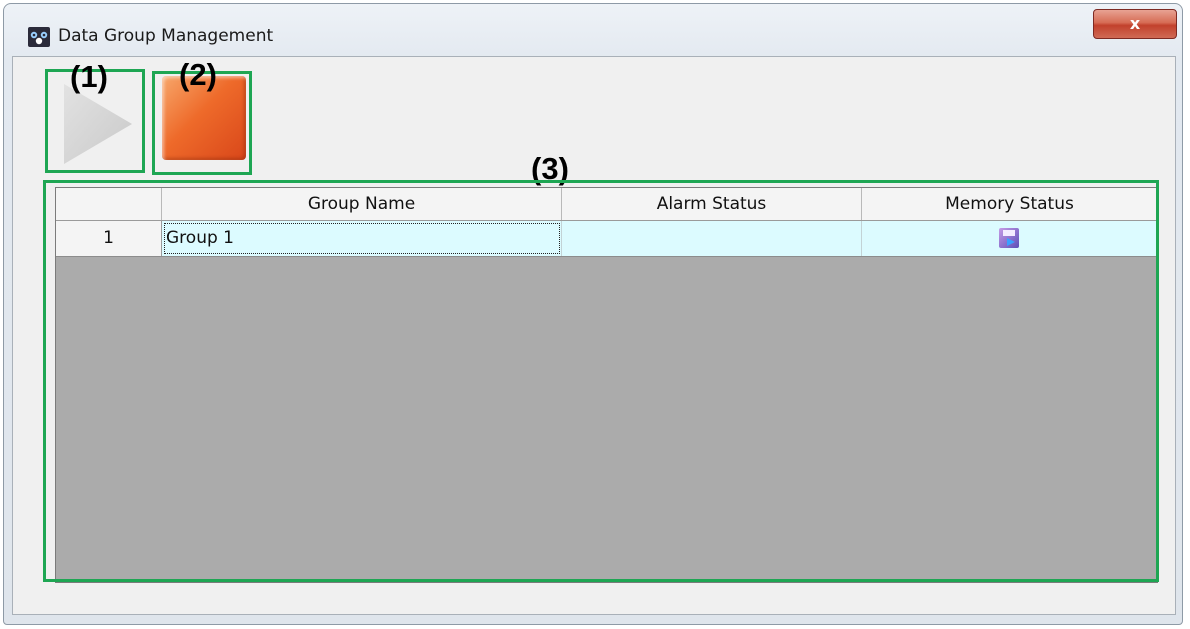 The height and width of the screenshot is (629, 1190). What do you see at coordinates (166, 36) in the screenshot?
I see `window-title: Data Group Management` at bounding box center [166, 36].